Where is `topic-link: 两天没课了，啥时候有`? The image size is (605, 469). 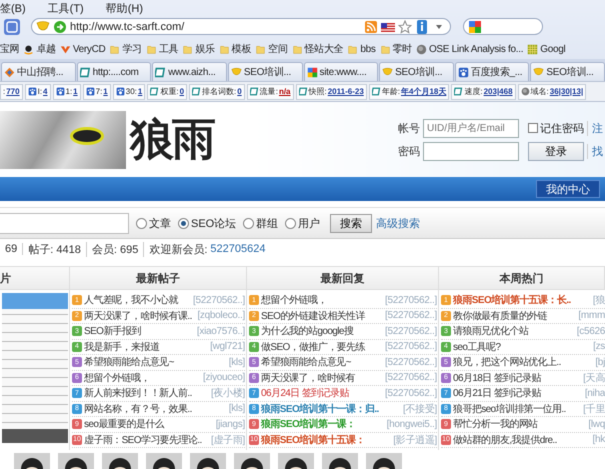
topic-link: 两天没课了，啥时候有 is located at coordinates (308, 377).